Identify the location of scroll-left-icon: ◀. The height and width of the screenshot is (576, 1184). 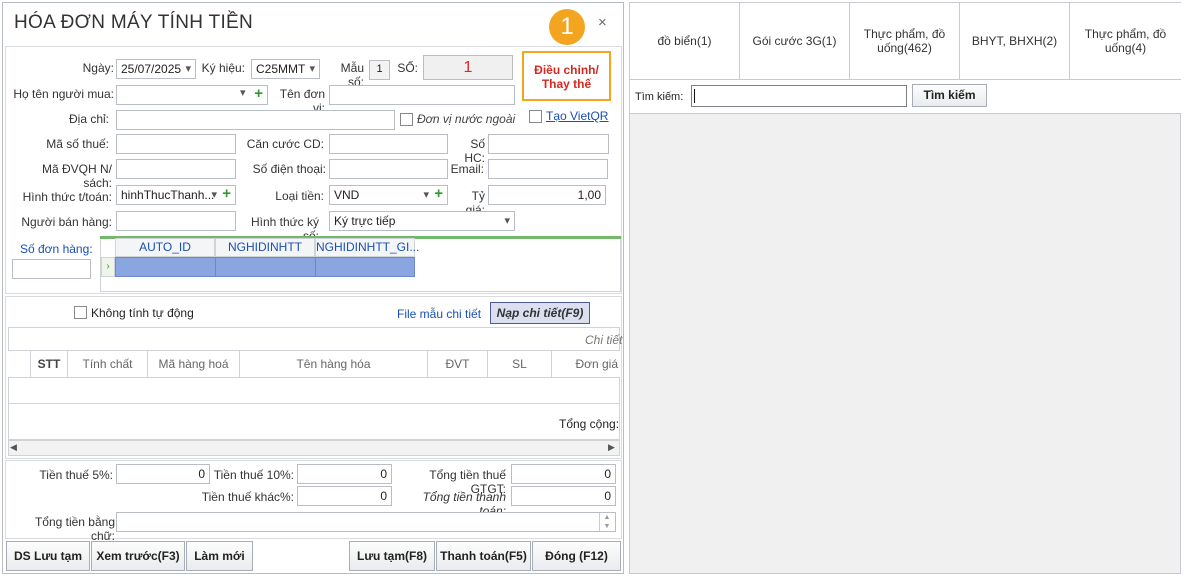
(13, 447).